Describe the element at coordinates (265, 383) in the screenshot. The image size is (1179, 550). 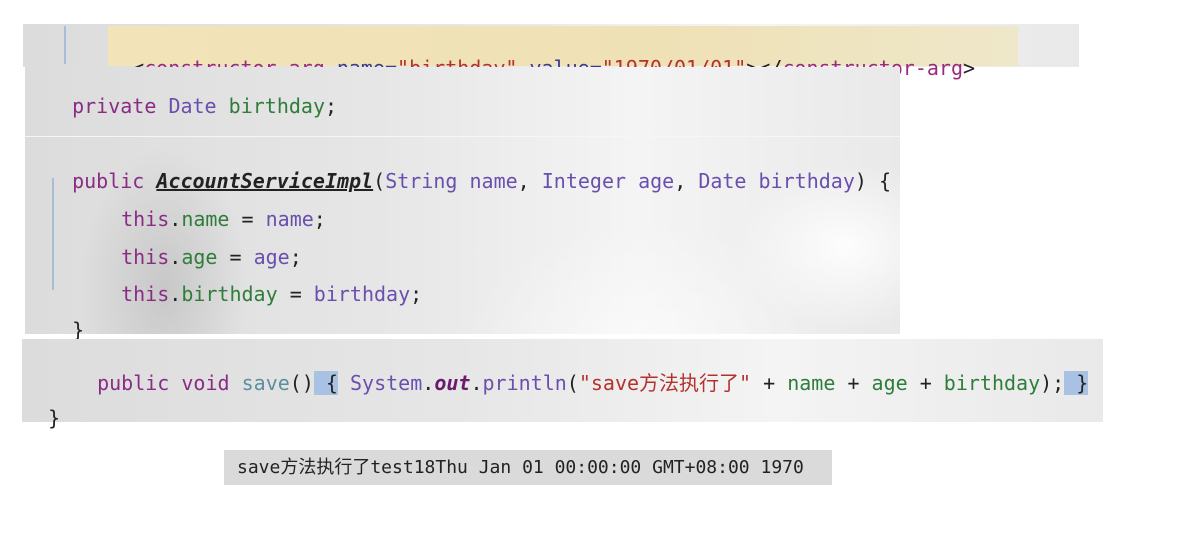
I see `method-save: save` at that location.